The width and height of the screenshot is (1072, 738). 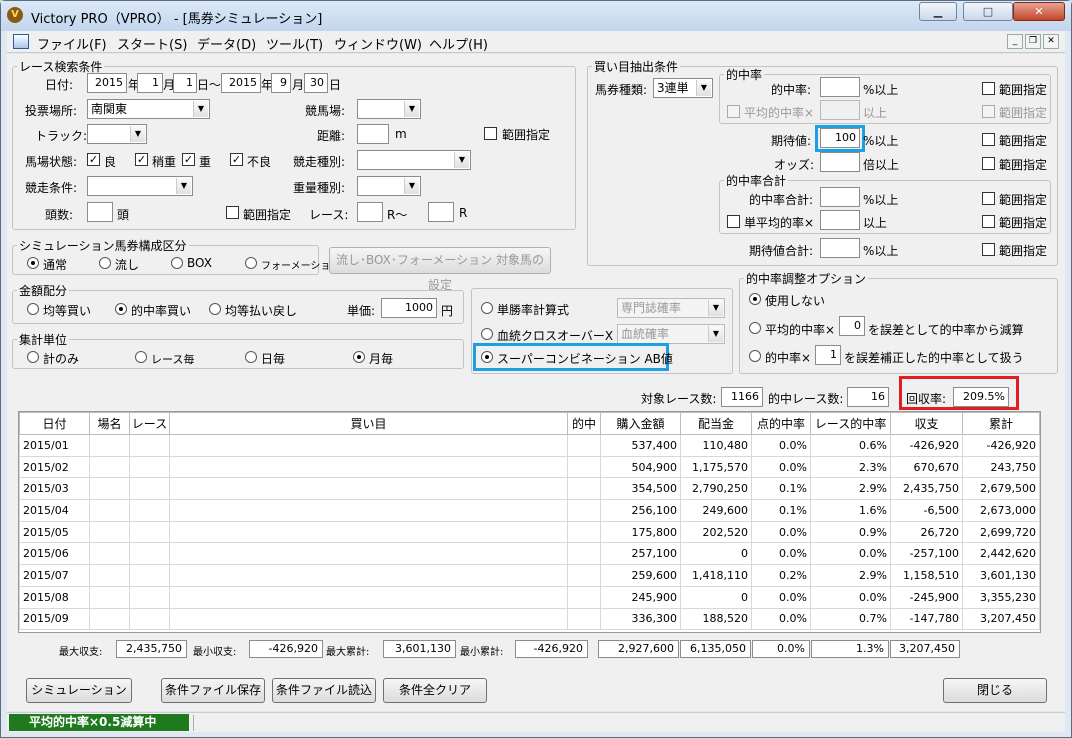 What do you see at coordinates (716, 423) in the screenshot?
I see `col-payout: 配当金` at bounding box center [716, 423].